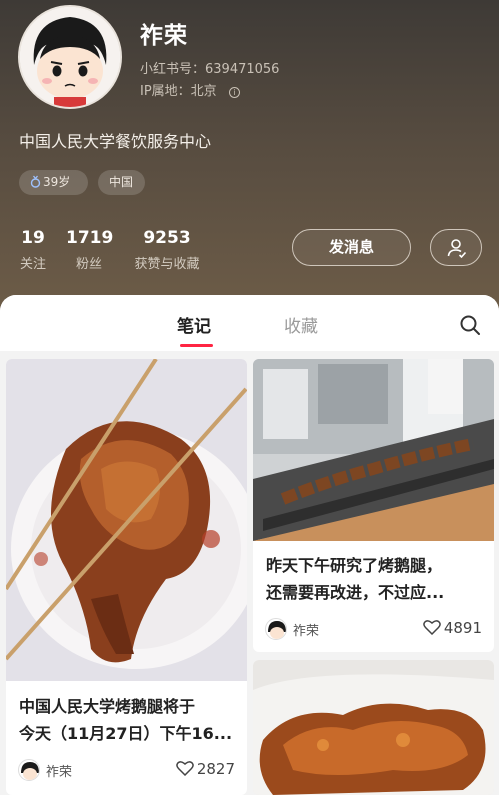 This screenshot has width=499, height=795. Describe the element at coordinates (90, 250) in the screenshot. I see `stat-followers: 1719 粉丝` at that location.